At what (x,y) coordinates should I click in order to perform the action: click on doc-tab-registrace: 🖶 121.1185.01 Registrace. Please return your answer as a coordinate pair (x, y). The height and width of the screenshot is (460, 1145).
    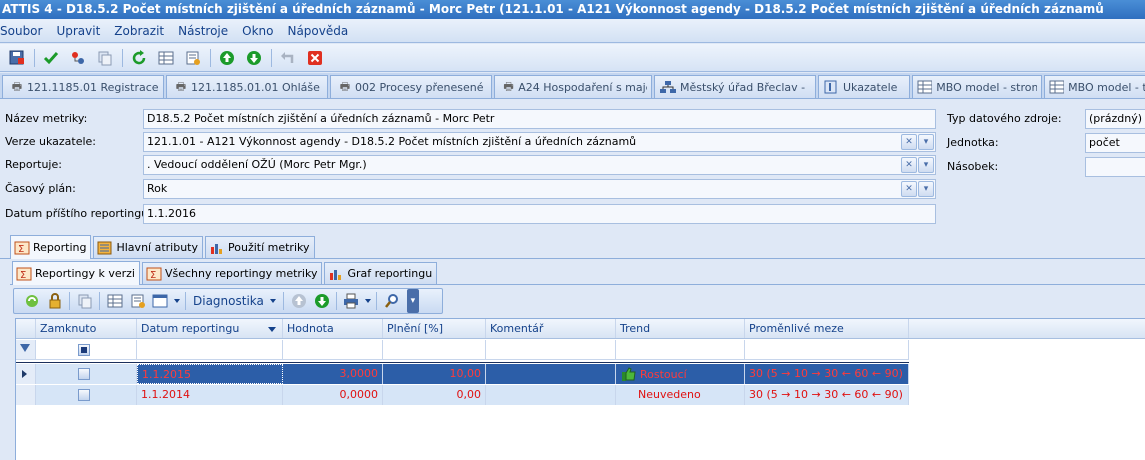
    Looking at the image, I should click on (83, 86).